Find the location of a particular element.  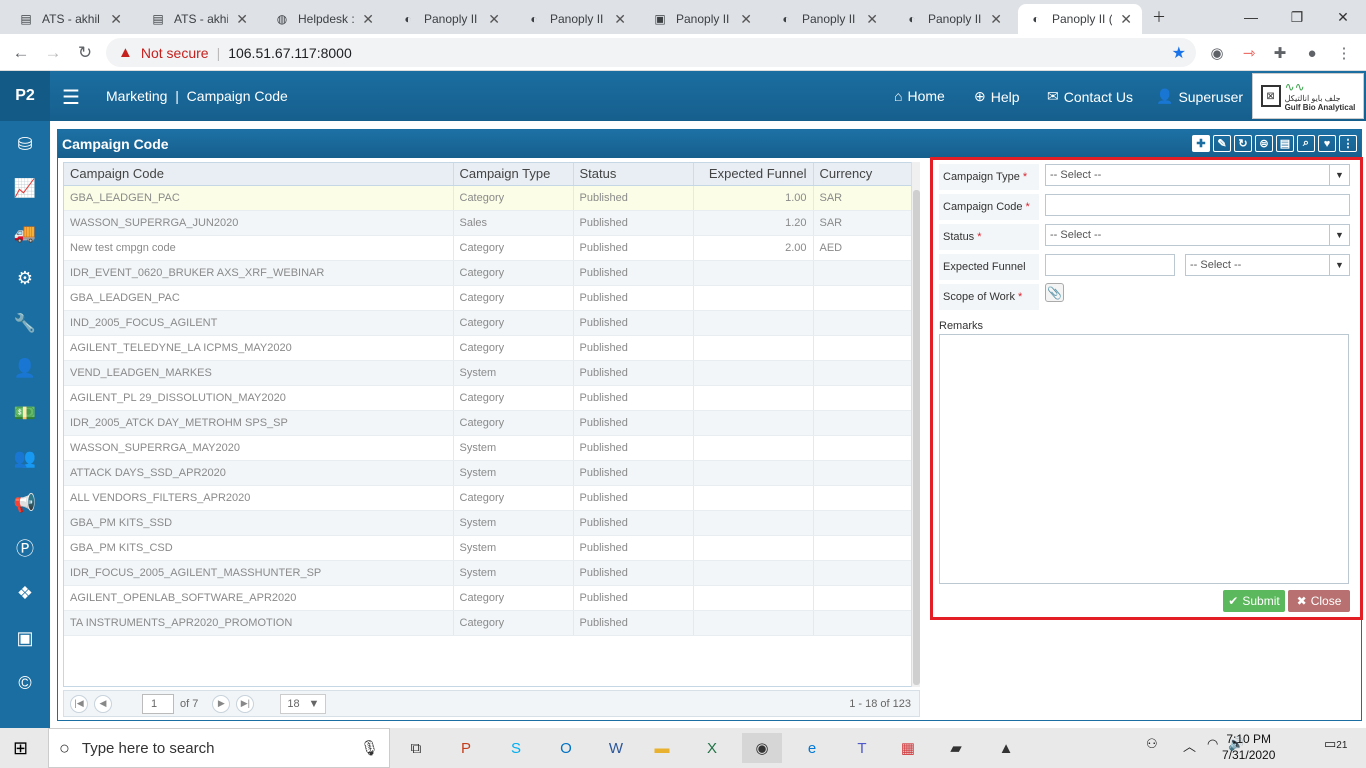

task-view-icon: ⧉ is located at coordinates (416, 748).